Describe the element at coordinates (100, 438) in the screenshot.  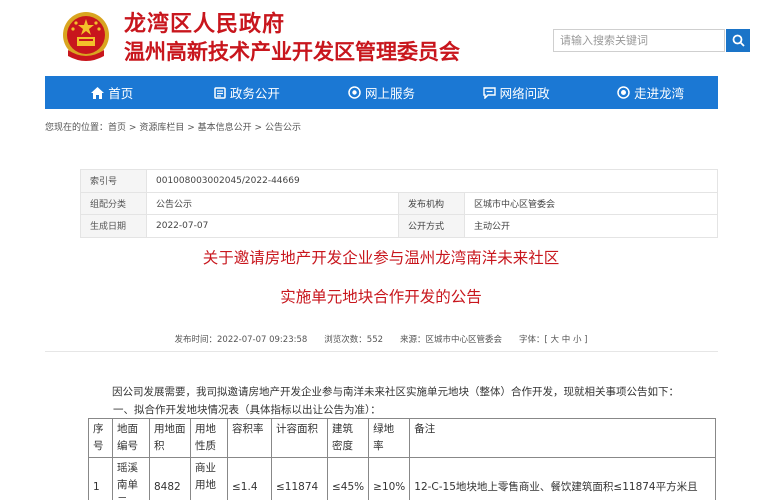
I see `column-header: 序号` at that location.